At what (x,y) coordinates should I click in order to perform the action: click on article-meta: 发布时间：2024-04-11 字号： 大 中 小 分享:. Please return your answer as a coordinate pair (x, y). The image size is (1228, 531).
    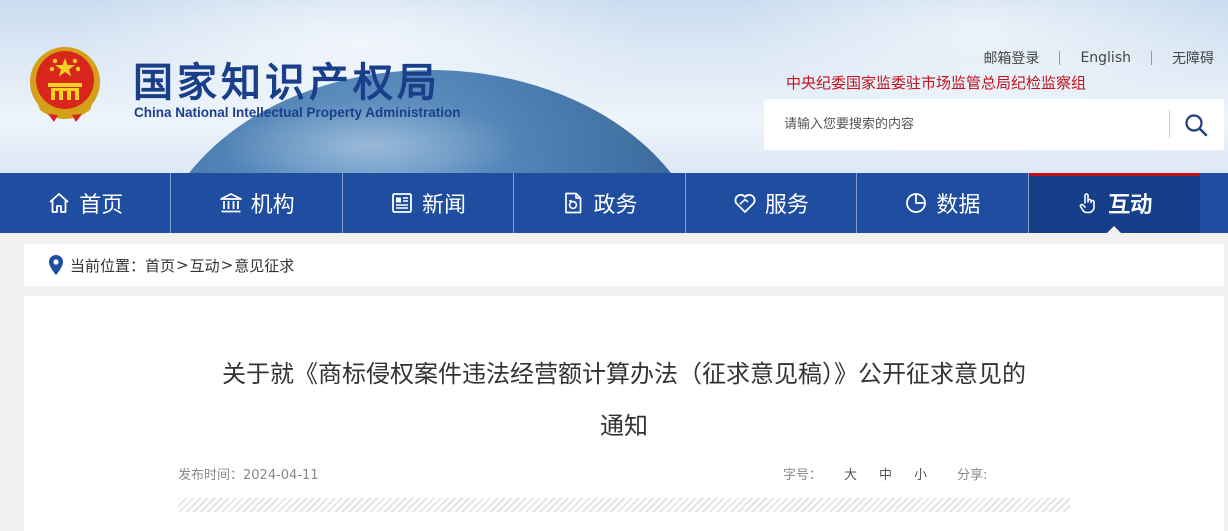
    Looking at the image, I should click on (624, 474).